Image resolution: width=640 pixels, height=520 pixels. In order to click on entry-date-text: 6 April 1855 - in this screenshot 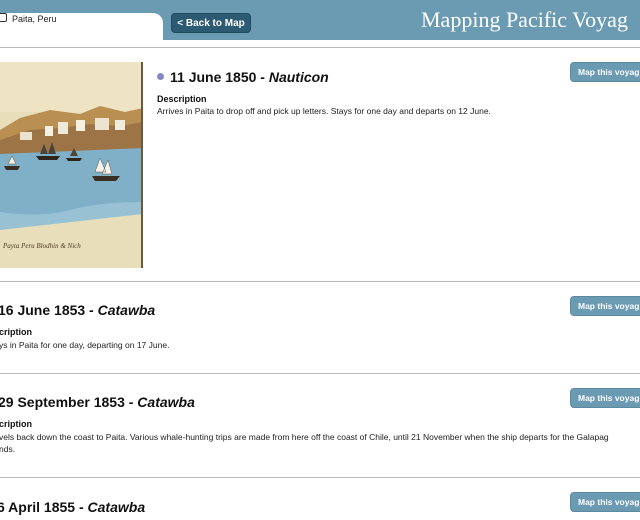, I will do `click(44, 507)`.